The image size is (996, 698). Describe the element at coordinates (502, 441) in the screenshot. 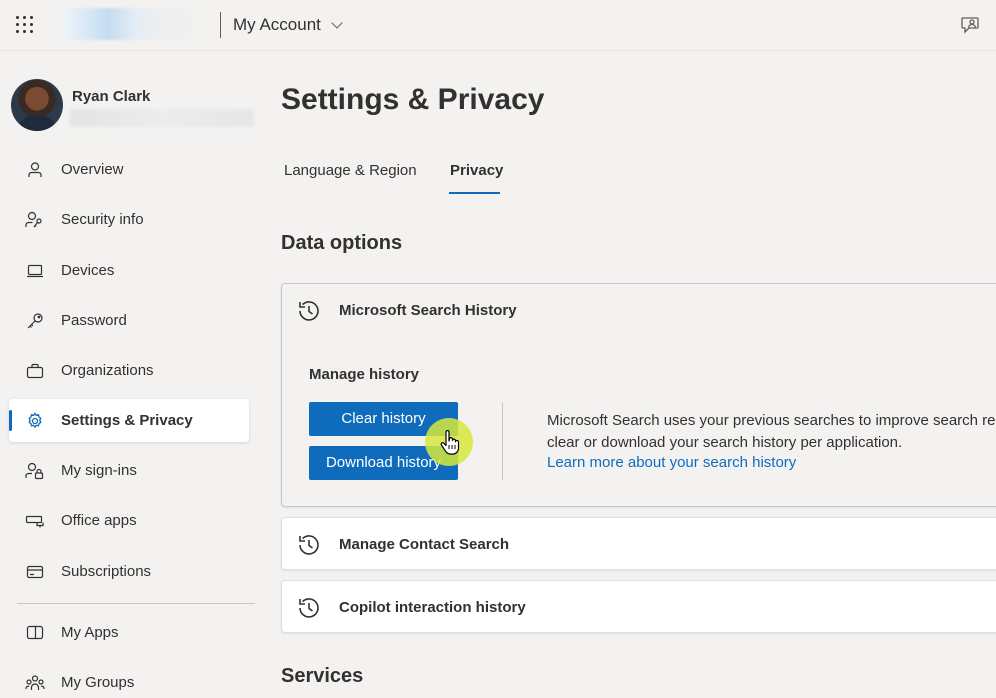

I see `vertical-divider` at that location.